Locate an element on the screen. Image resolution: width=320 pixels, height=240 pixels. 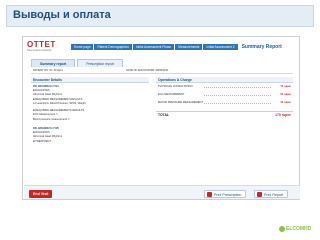
print-prescription-label: Print Prescription is located at coordinates (228, 195).